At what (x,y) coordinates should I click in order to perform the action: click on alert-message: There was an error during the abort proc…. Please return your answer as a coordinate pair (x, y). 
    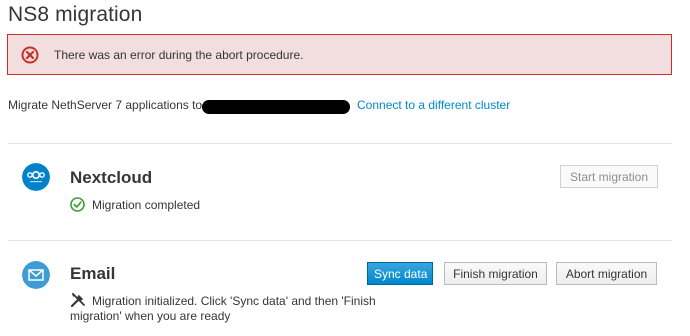
    Looking at the image, I should click on (179, 55).